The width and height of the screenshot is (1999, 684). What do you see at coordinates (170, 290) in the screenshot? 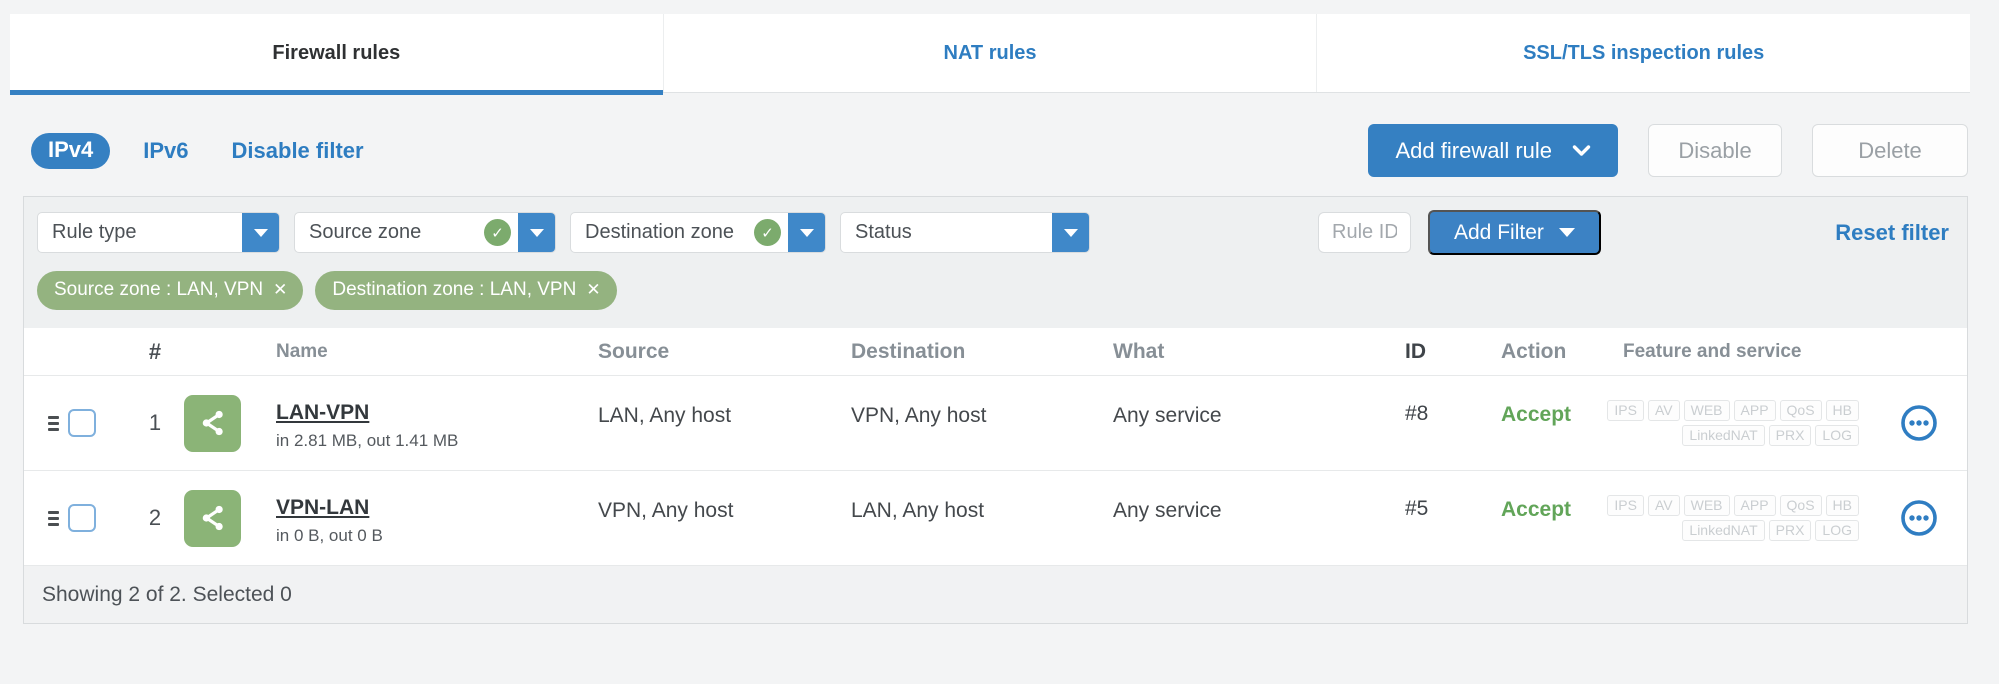
I see `source-zone-filter-chip: Source zone : LAN, VPN ✕` at bounding box center [170, 290].